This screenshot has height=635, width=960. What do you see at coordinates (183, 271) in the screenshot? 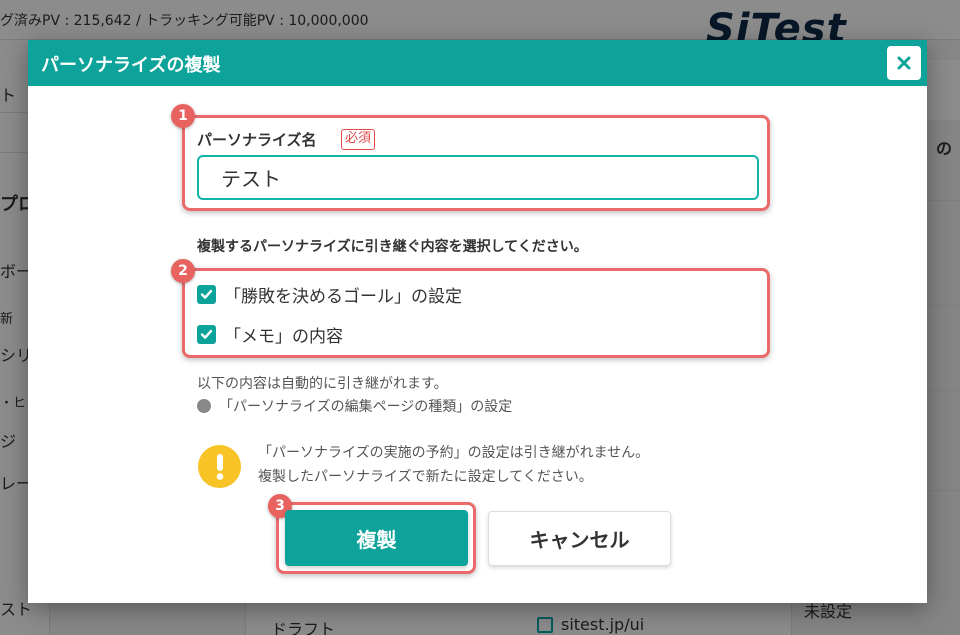
I see `step-2-badge: 2` at bounding box center [183, 271].